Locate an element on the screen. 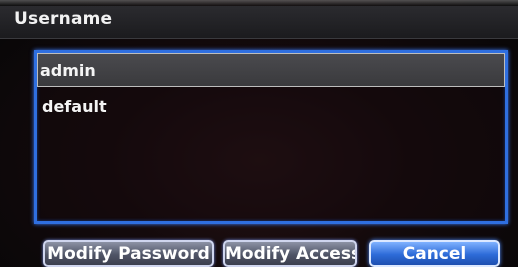  username-header: Username is located at coordinates (63, 19).